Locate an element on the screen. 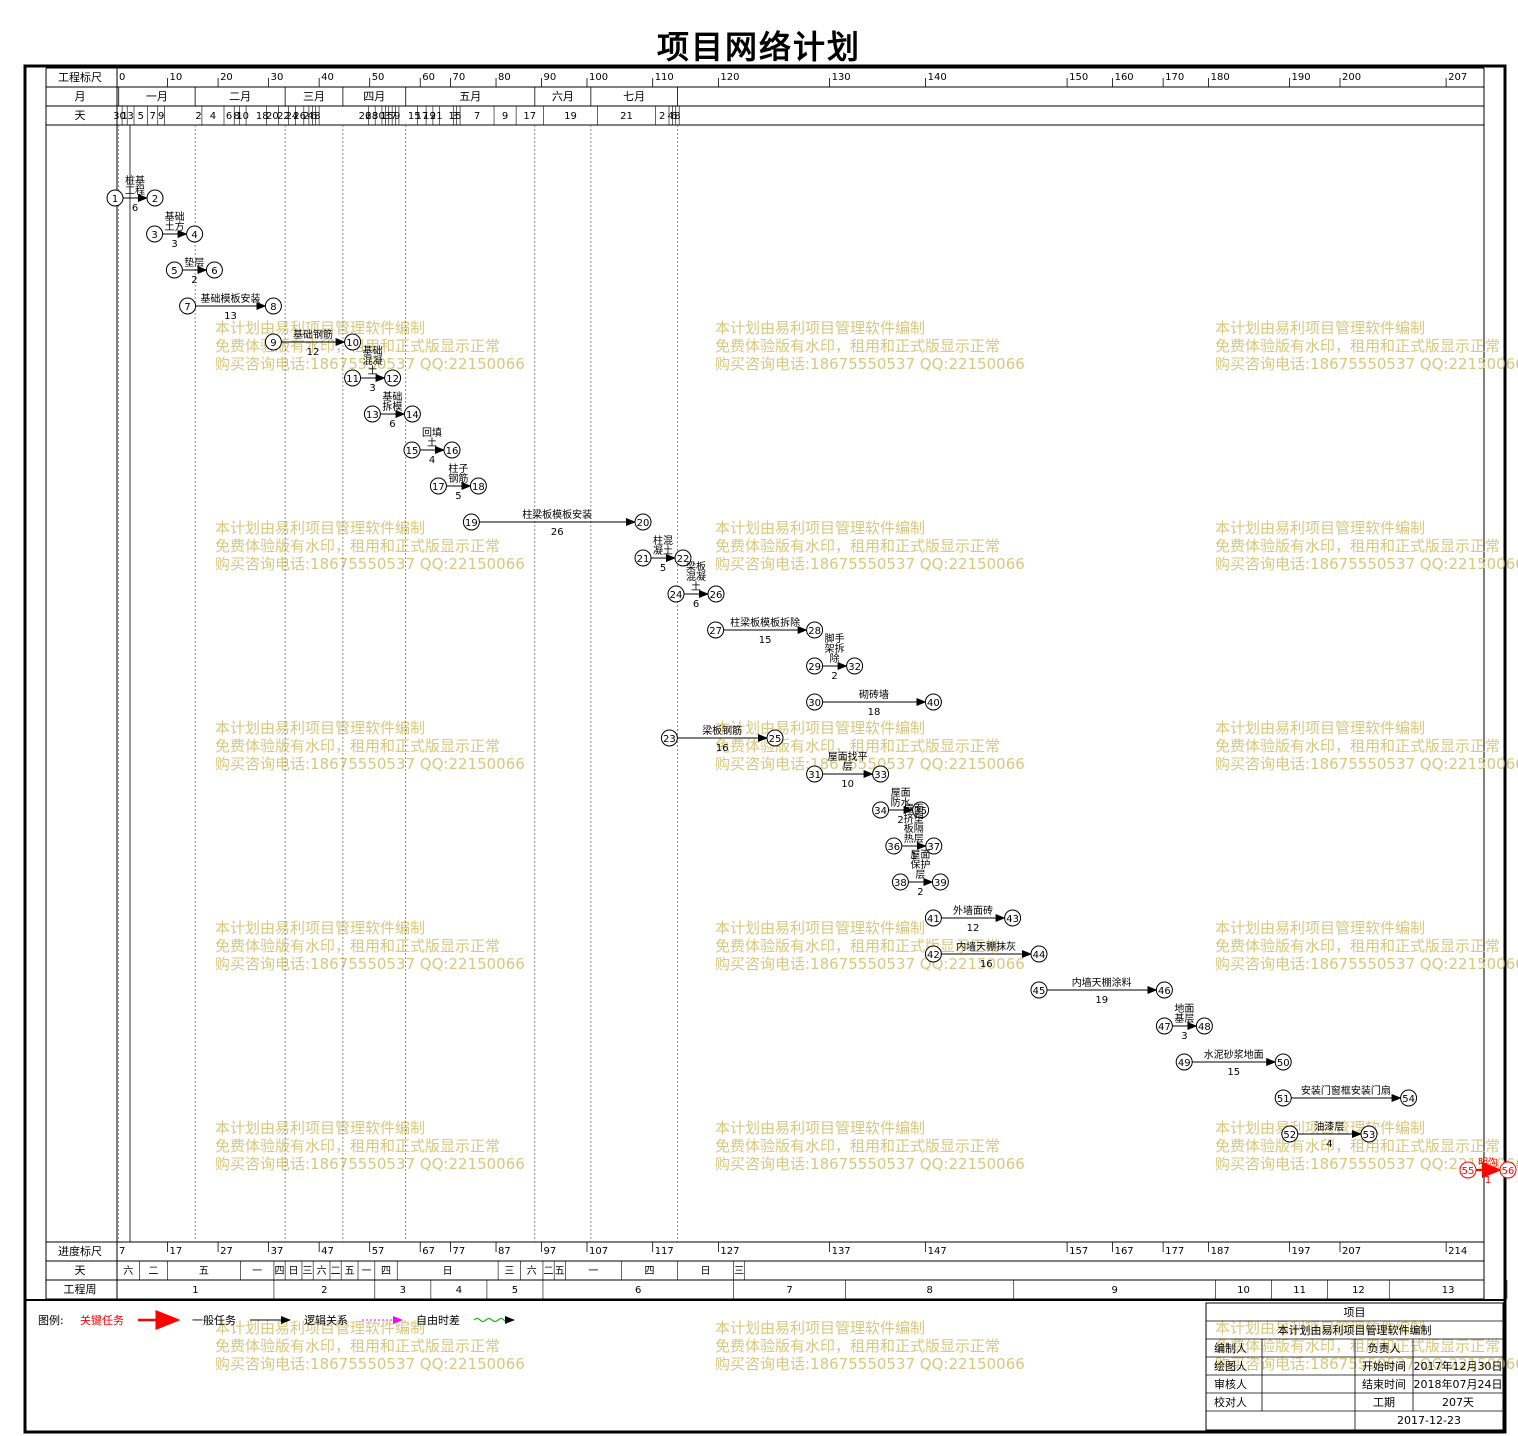  week-number: 13 is located at coordinates (1448, 1290).